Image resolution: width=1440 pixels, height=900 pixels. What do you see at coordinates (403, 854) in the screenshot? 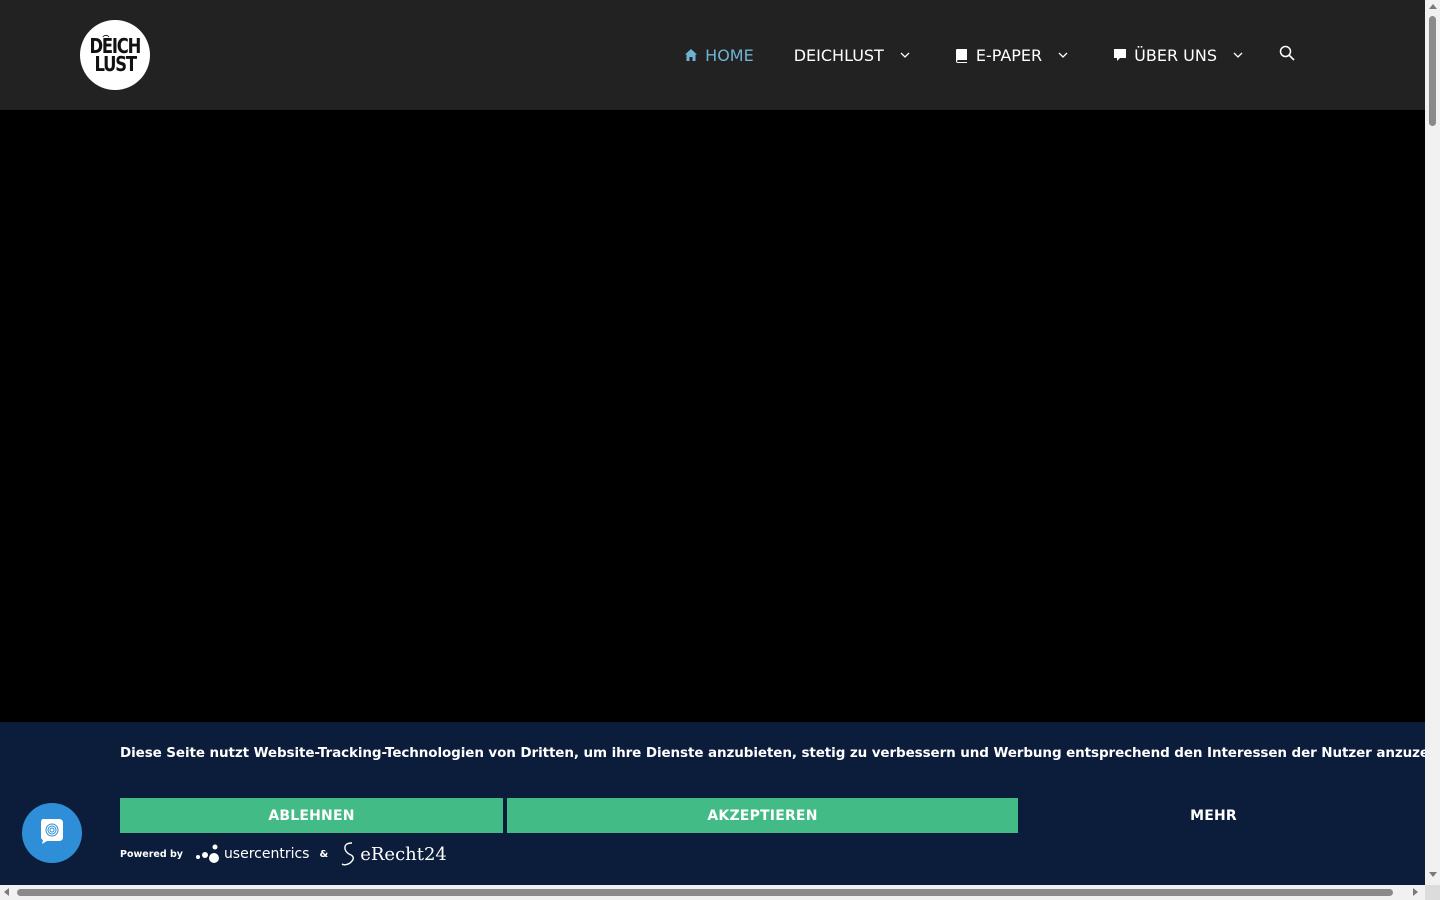
I see `erecht24-label: eRecht24` at bounding box center [403, 854].